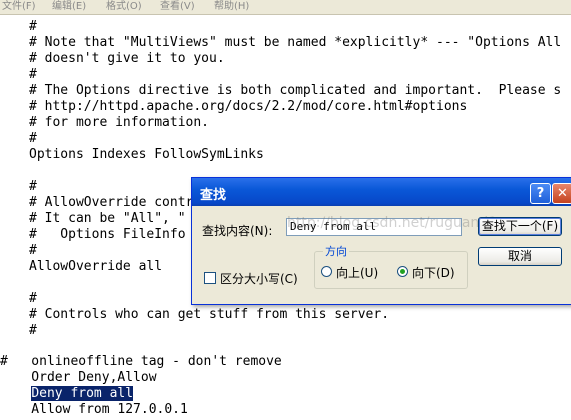 Image resolution: width=571 pixels, height=420 pixels. Describe the element at coordinates (357, 273) in the screenshot. I see `direction-up-label: 向上(U)` at that location.